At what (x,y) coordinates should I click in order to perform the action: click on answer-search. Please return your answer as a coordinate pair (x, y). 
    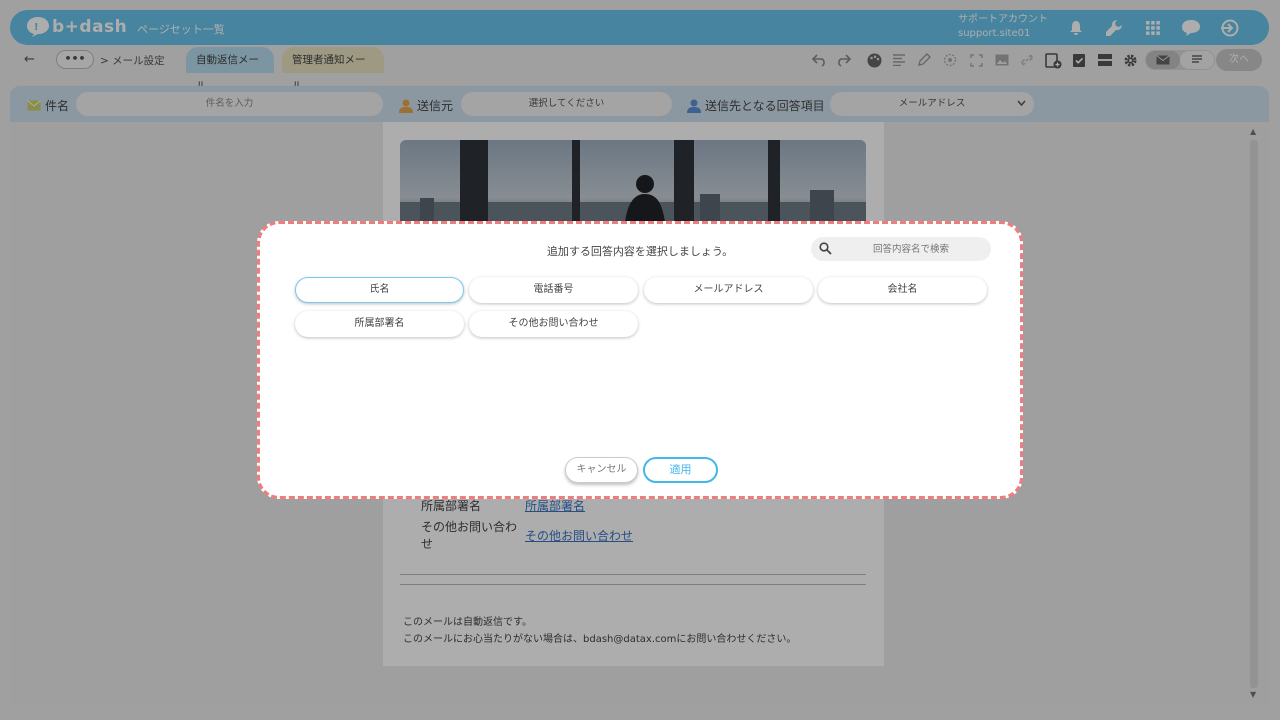
    Looking at the image, I should click on (901, 249).